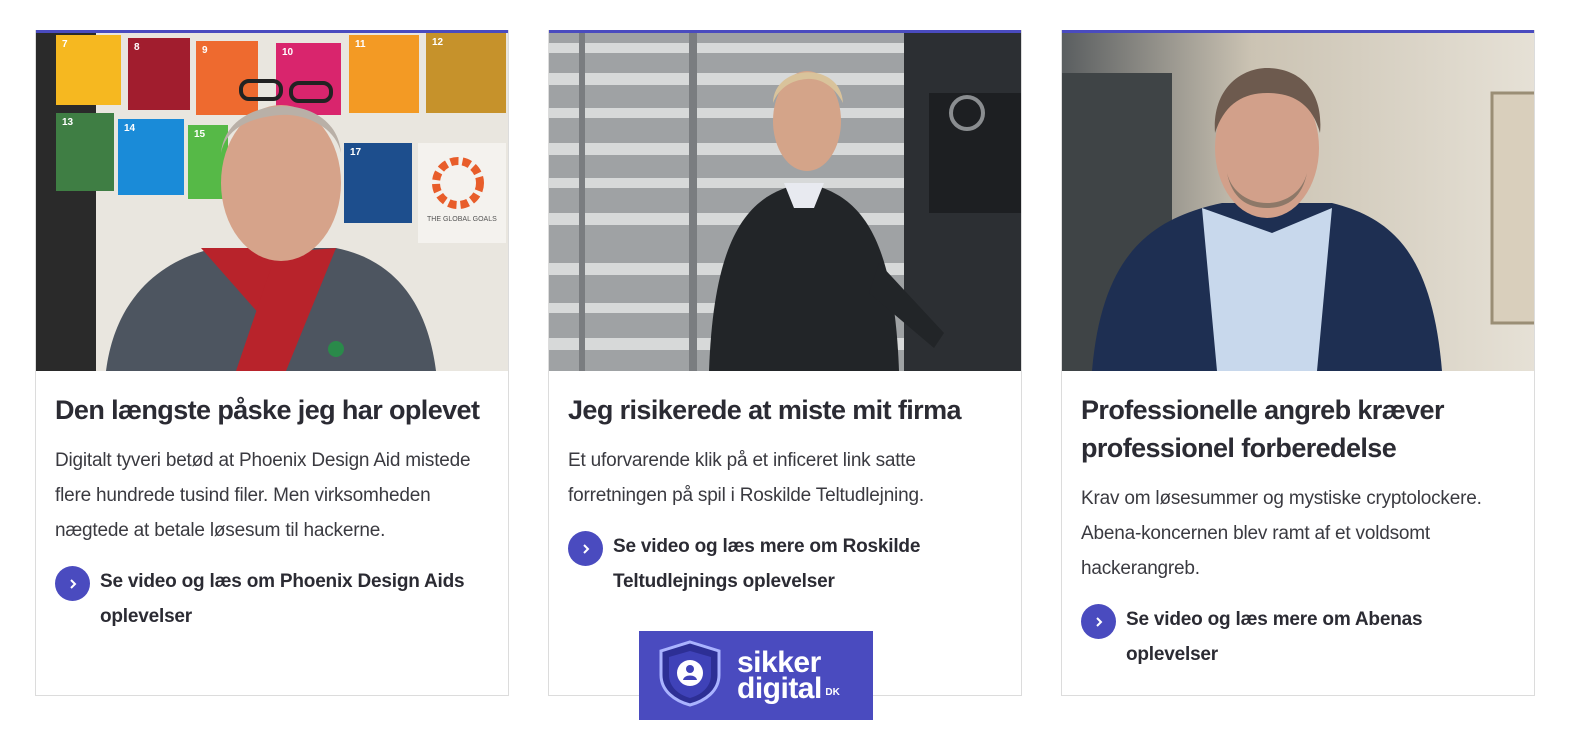 Image resolution: width=1570 pixels, height=746 pixels. Describe the element at coordinates (205, 50) in the screenshot. I see `sdg-tile-number: 9` at that location.